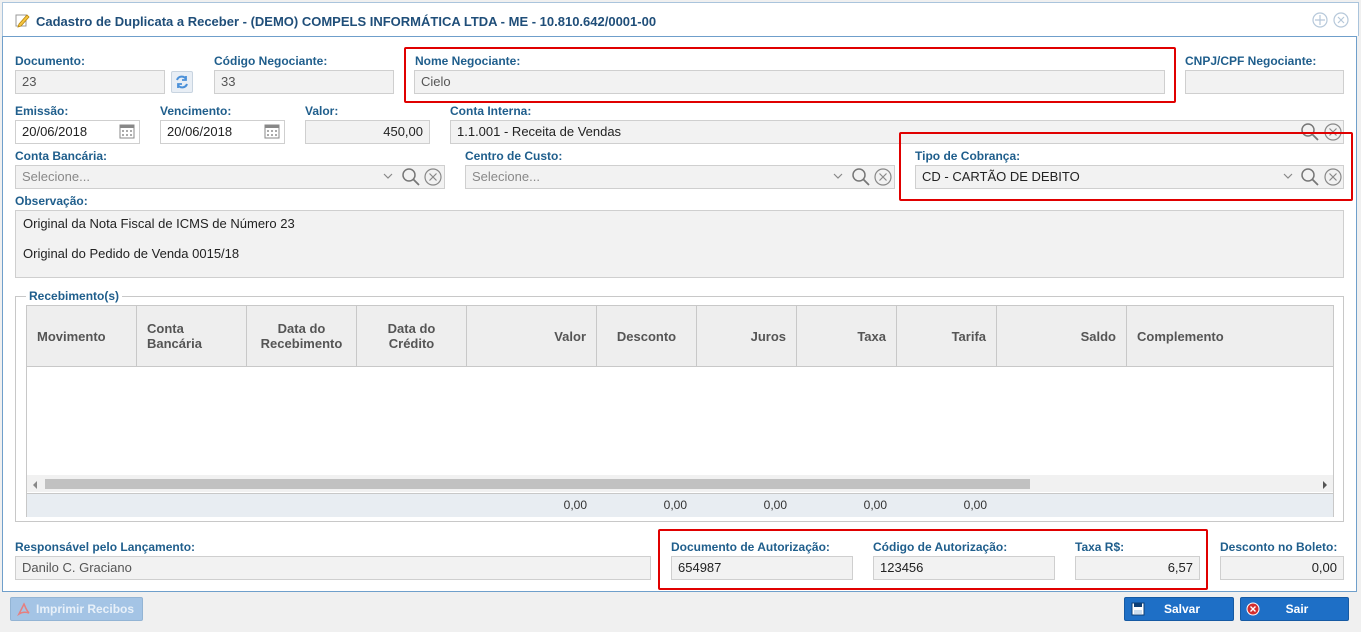 The height and width of the screenshot is (632, 1361). Describe the element at coordinates (514, 156) in the screenshot. I see `centro-custo-label: Centro de Custo:` at that location.